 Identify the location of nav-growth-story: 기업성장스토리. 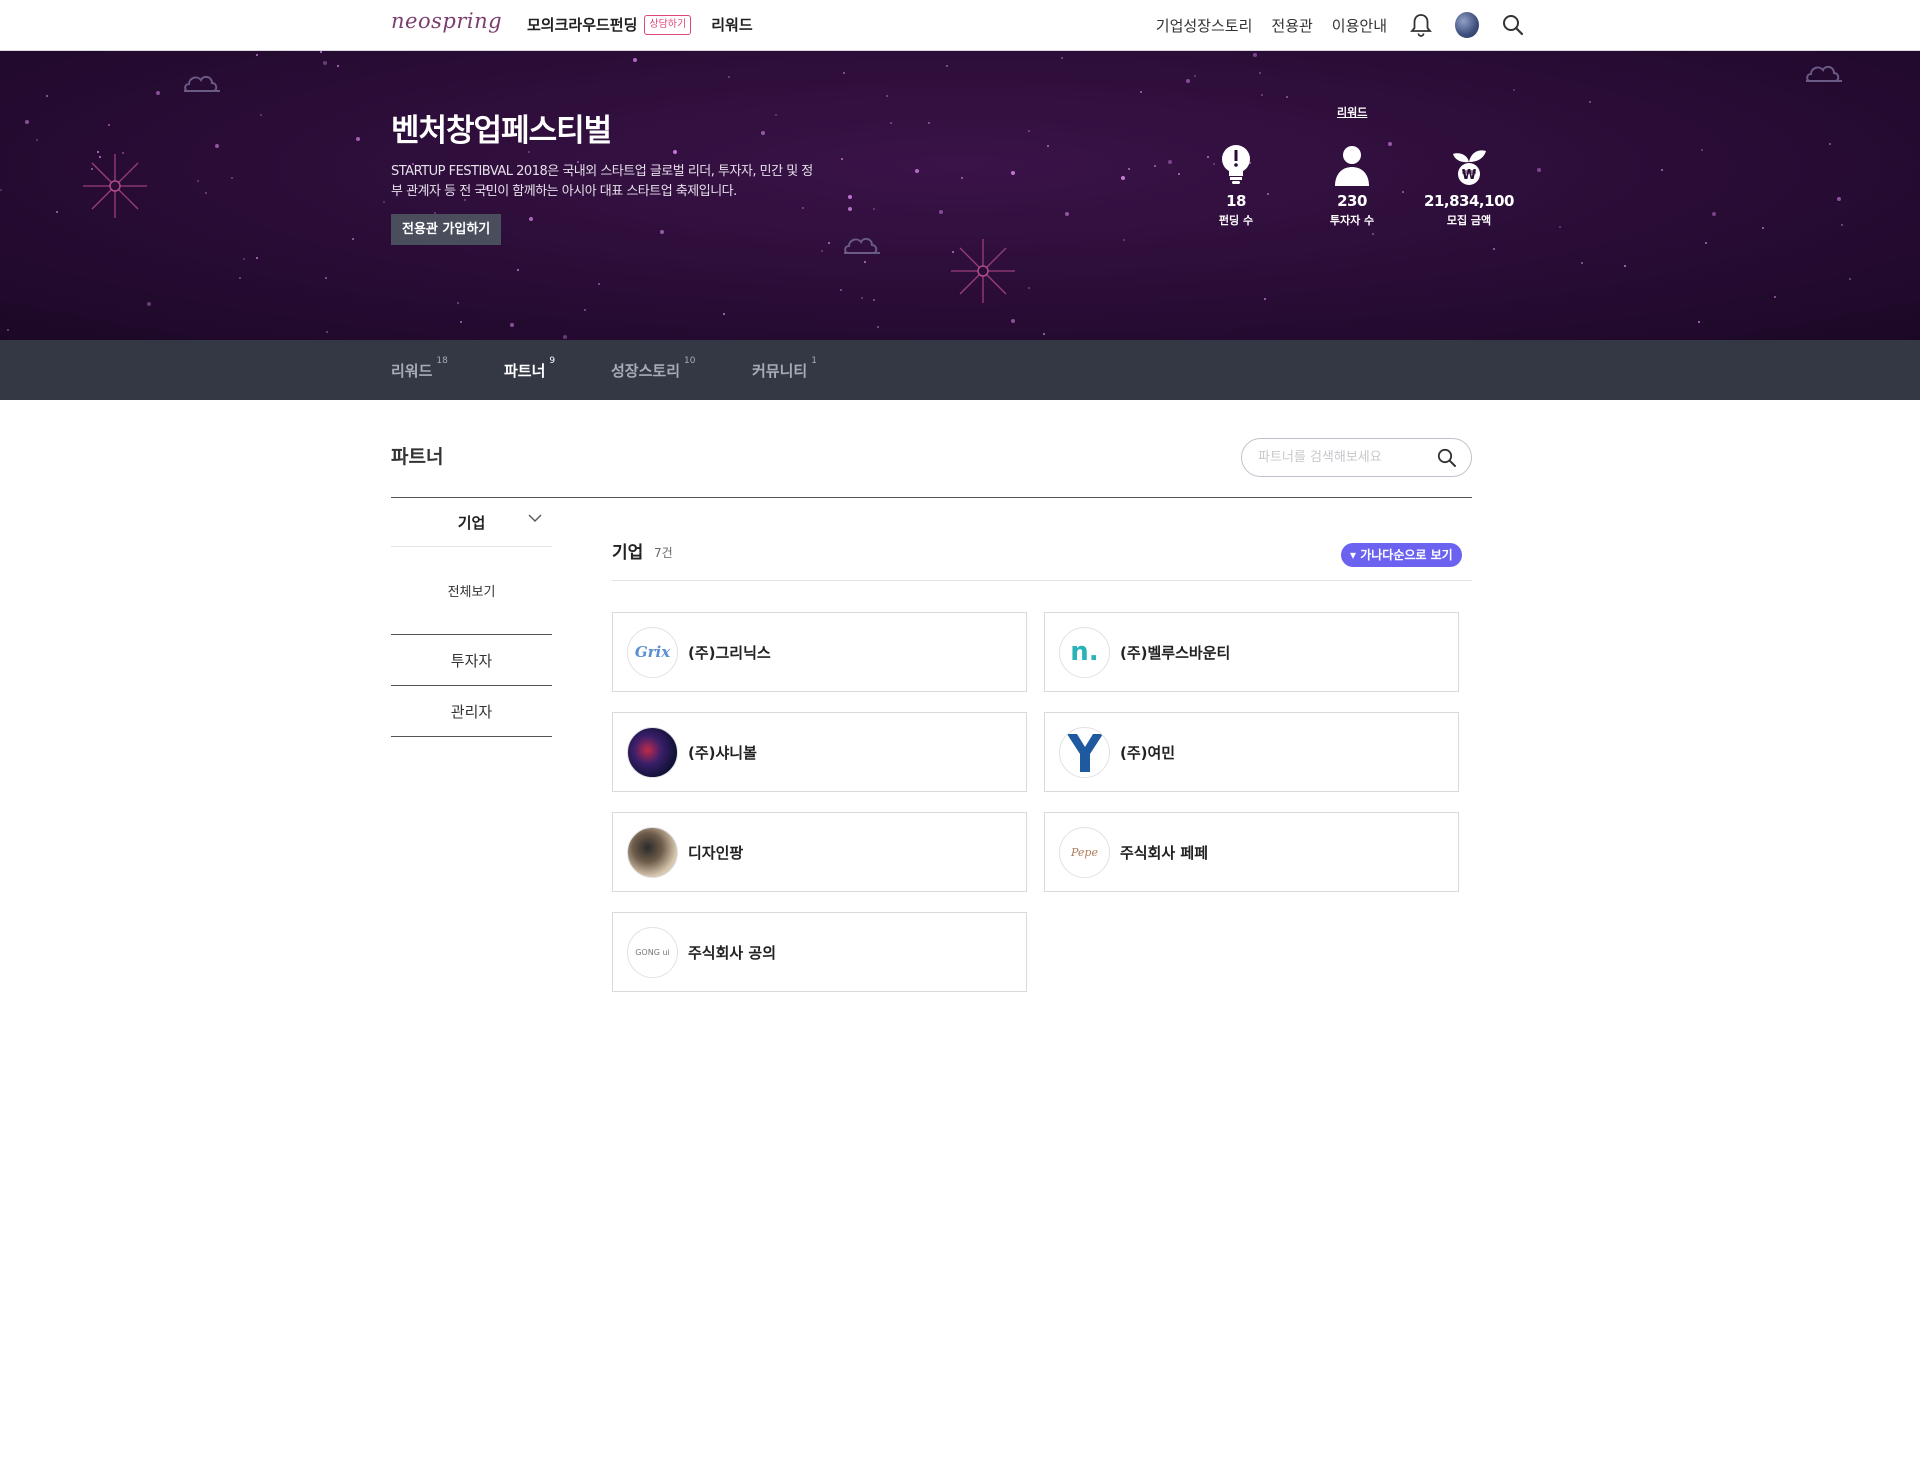
(1204, 25).